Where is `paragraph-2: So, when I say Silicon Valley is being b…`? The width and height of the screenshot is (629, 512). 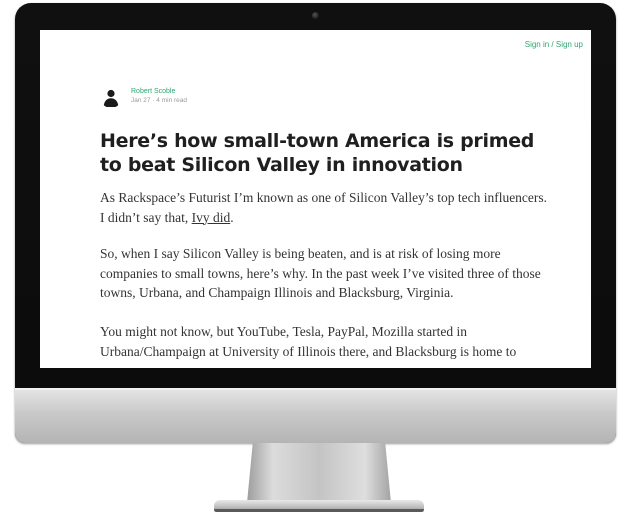 paragraph-2: So, when I say Silicon Valley is being b… is located at coordinates (320, 273).